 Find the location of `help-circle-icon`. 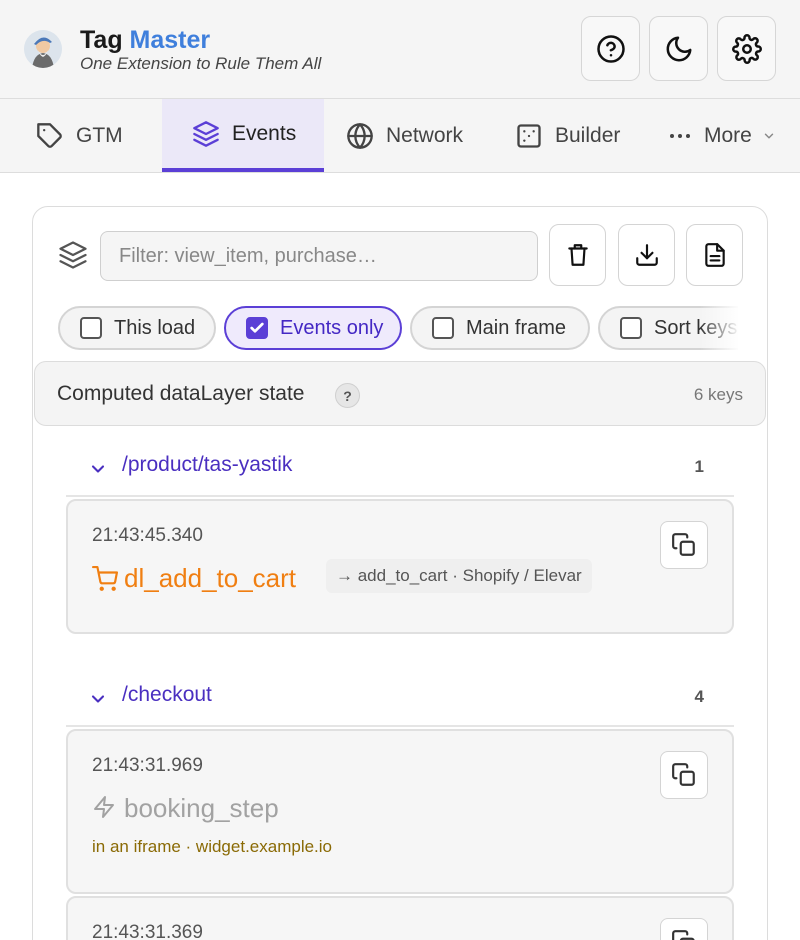

help-circle-icon is located at coordinates (610, 48).